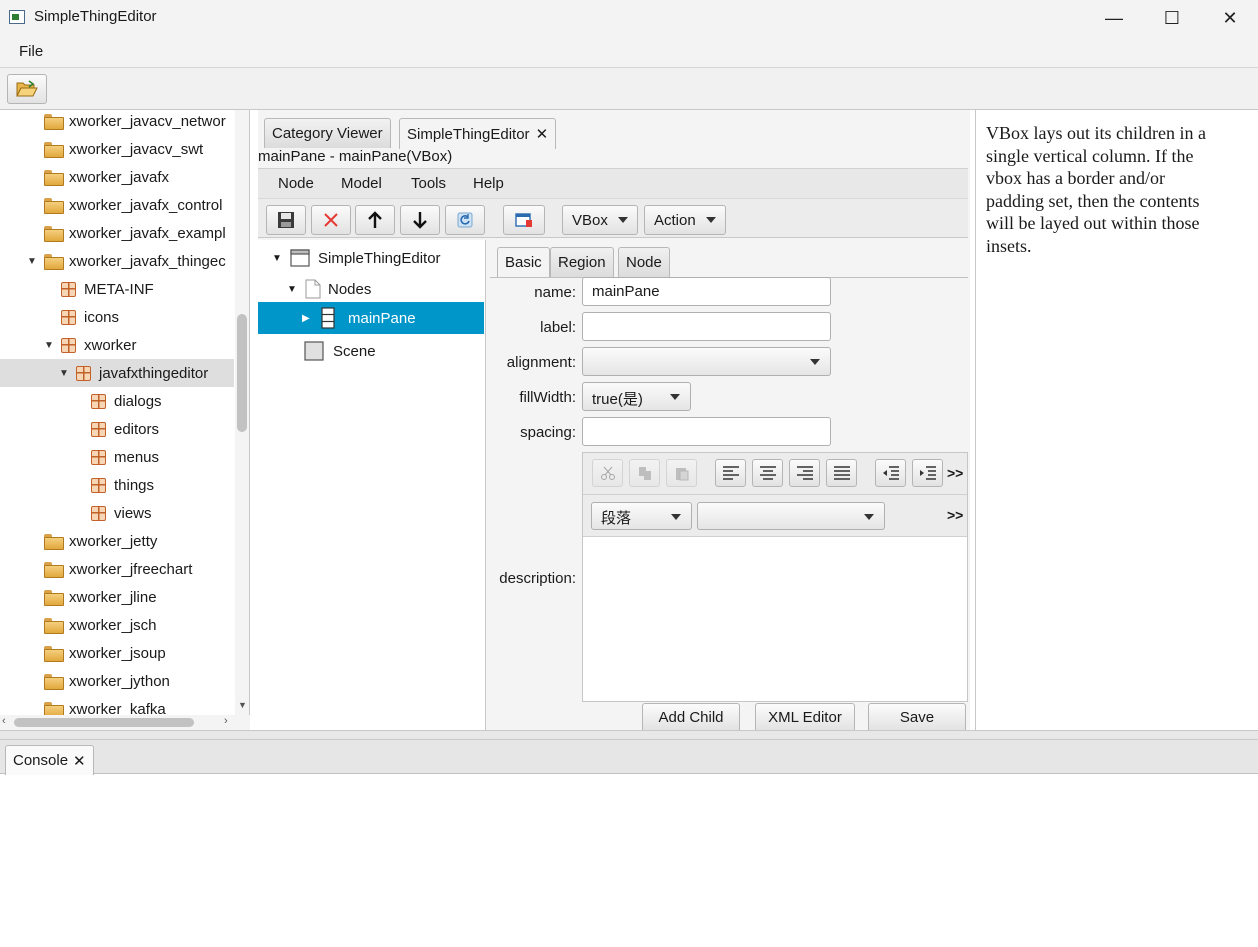 The height and width of the screenshot is (947, 1258). What do you see at coordinates (804, 473) in the screenshot?
I see `align-right-button` at bounding box center [804, 473].